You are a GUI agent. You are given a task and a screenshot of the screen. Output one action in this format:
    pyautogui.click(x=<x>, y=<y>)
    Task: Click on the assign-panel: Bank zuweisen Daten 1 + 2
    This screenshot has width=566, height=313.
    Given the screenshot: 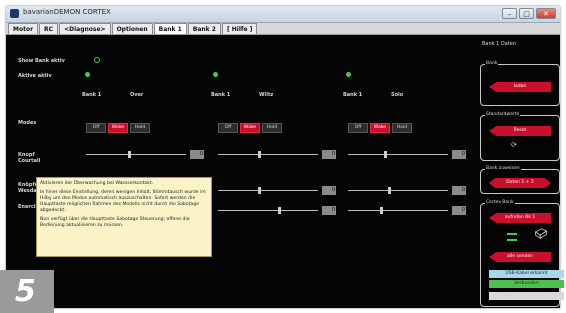 What is the action you would take?
    pyautogui.click(x=520, y=180)
    